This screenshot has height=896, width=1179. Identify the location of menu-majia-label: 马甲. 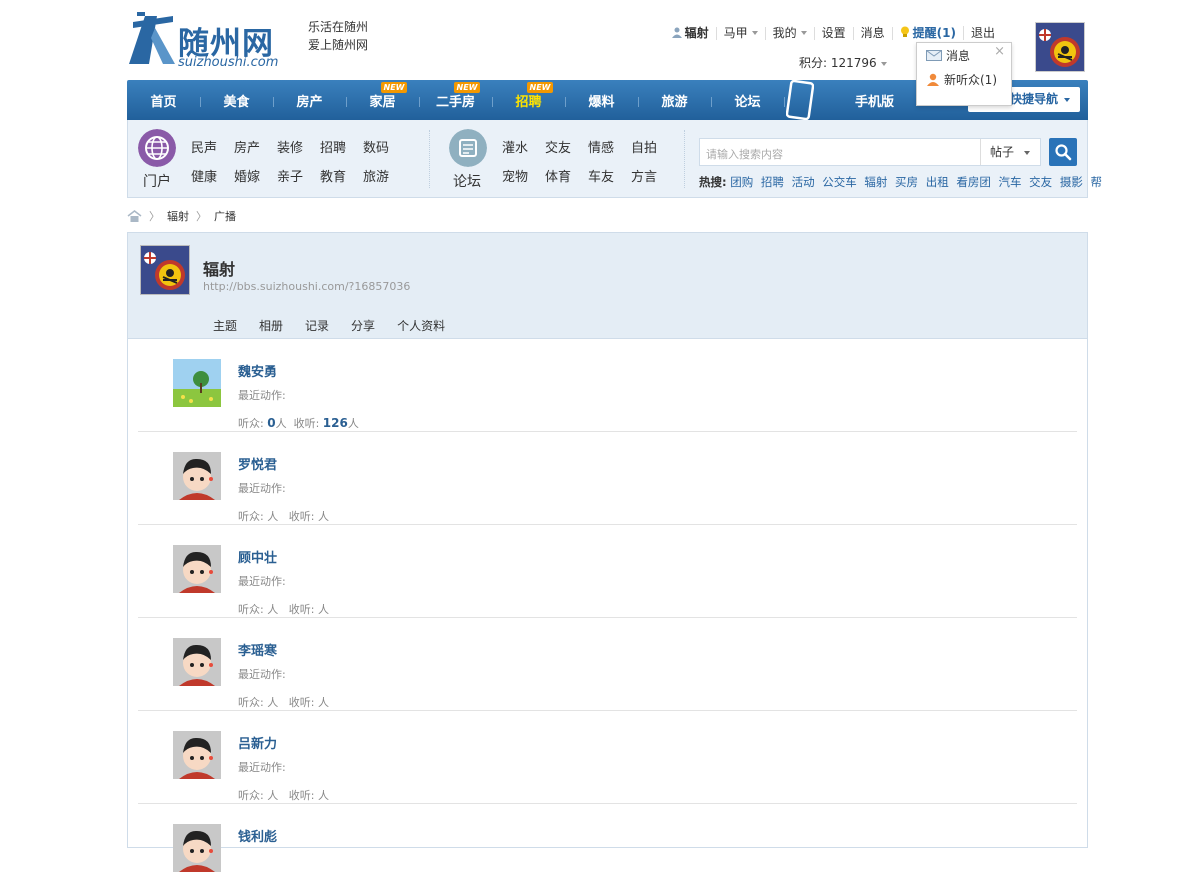
(735, 32).